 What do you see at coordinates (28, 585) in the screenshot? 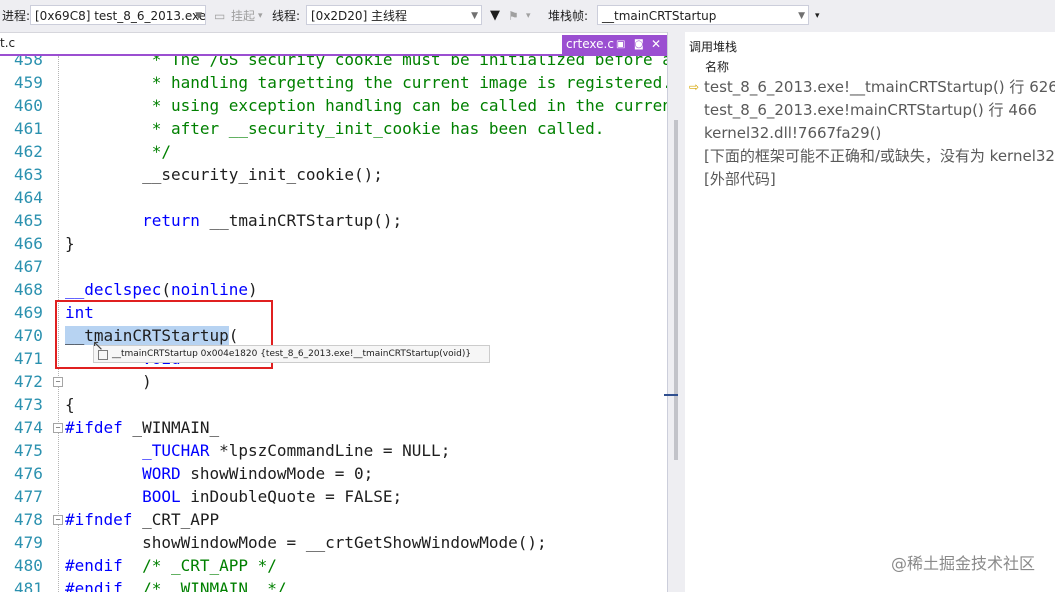
I see `line-number: 481` at bounding box center [28, 585].